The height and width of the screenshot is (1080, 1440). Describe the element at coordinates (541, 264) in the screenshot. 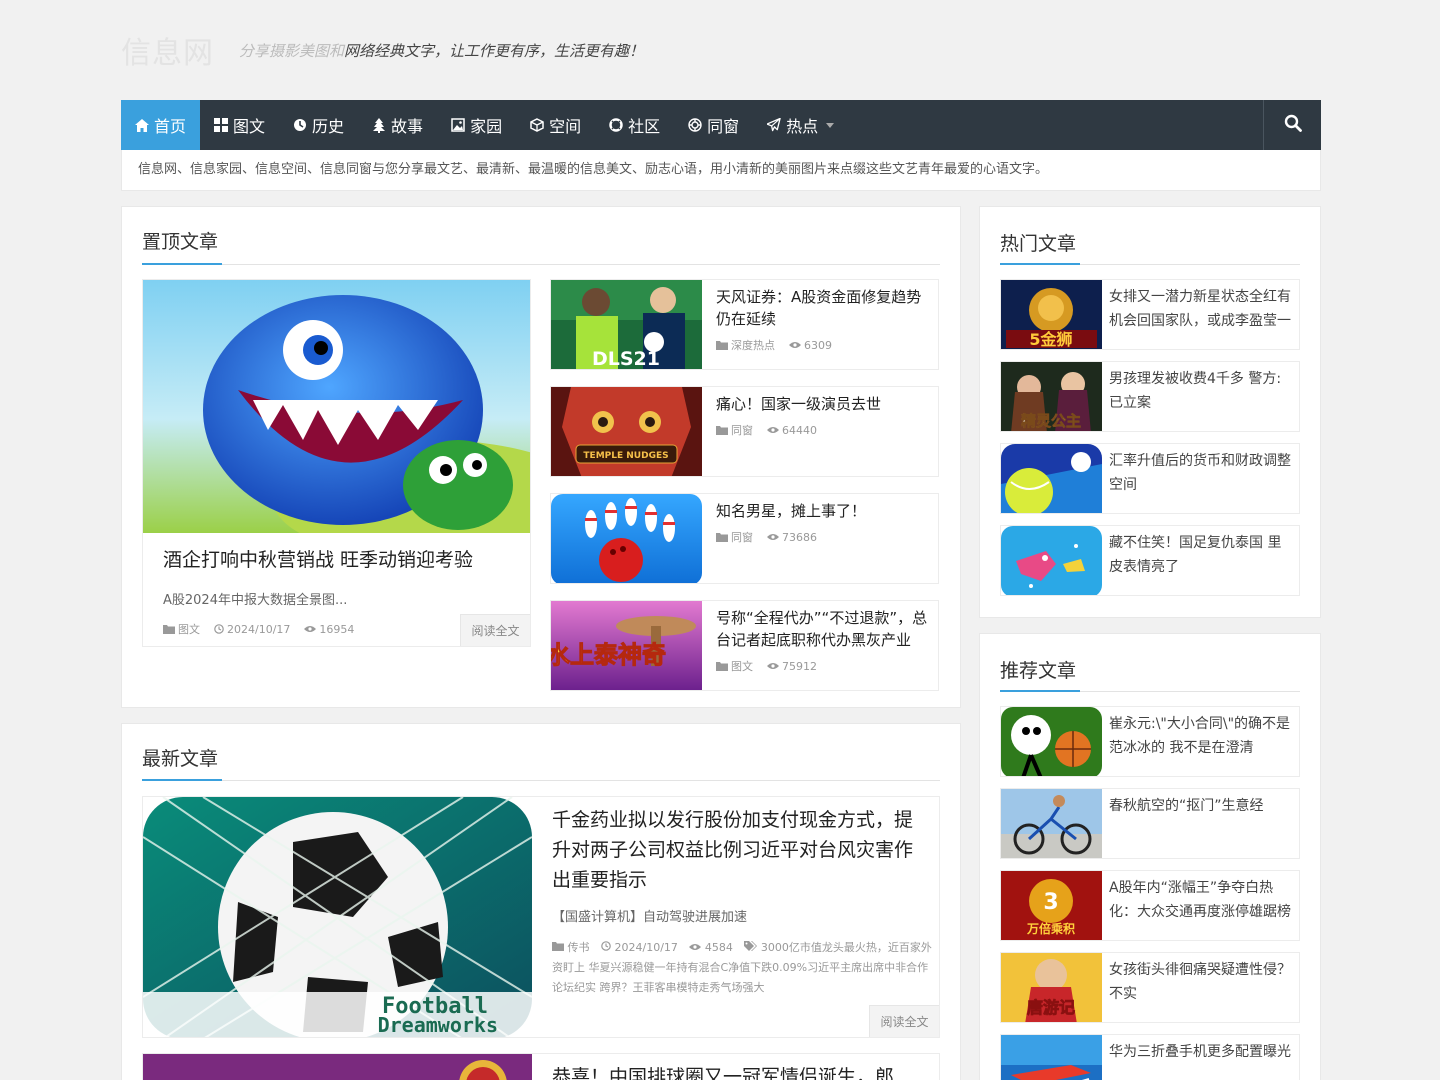

I see `sticky-title-underline` at that location.